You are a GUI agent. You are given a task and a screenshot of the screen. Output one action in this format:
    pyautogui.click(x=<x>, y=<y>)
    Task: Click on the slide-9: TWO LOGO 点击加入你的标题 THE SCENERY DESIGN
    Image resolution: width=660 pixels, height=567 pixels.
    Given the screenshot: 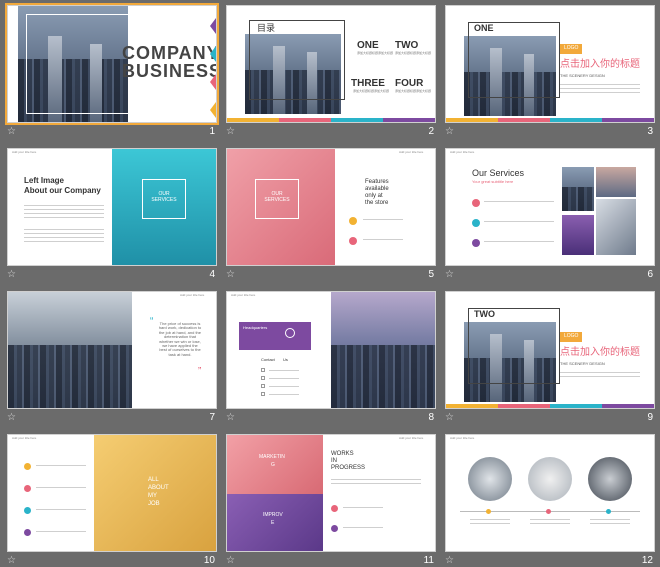 What is the action you would take?
    pyautogui.click(x=550, y=350)
    